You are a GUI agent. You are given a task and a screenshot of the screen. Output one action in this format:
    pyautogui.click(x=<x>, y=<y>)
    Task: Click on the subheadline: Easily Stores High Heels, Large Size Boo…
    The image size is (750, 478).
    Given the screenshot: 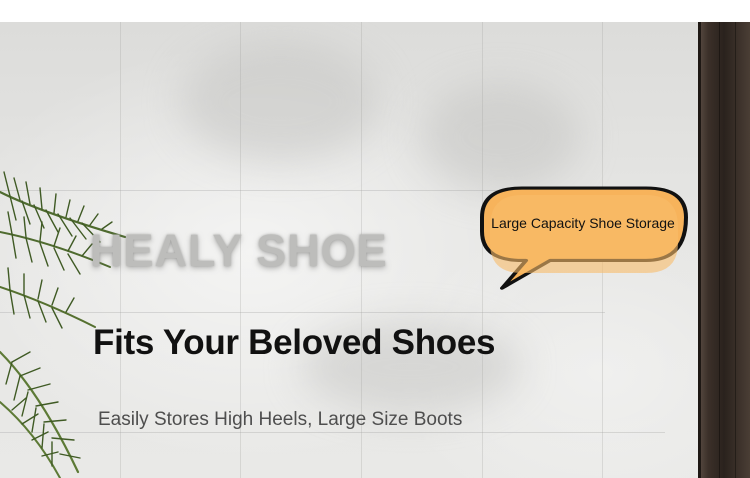 What is the action you would take?
    pyautogui.click(x=280, y=419)
    